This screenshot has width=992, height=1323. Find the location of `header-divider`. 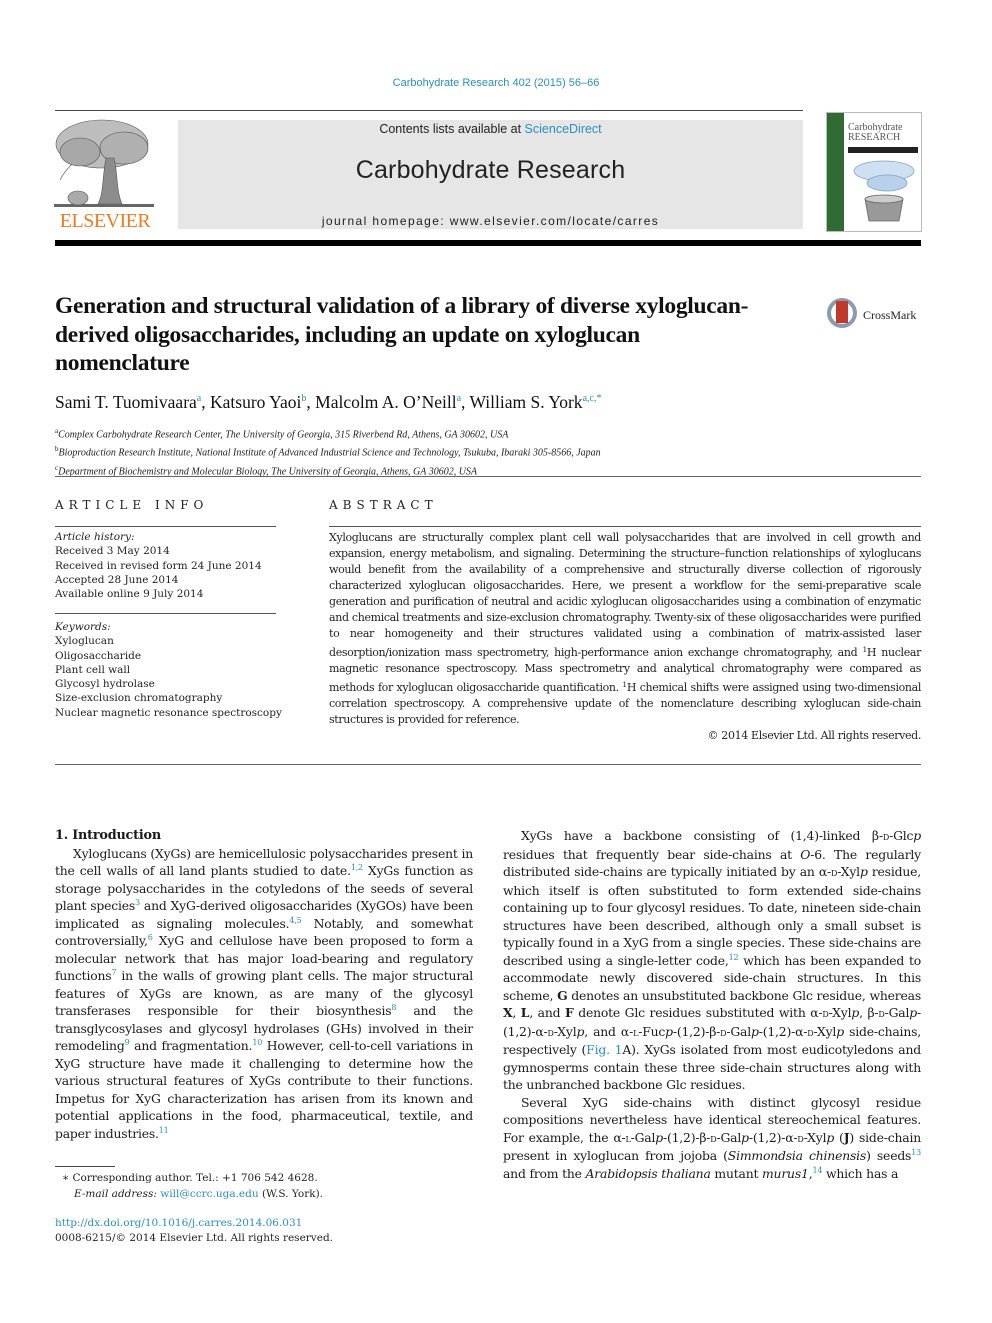

header-divider is located at coordinates (429, 110).